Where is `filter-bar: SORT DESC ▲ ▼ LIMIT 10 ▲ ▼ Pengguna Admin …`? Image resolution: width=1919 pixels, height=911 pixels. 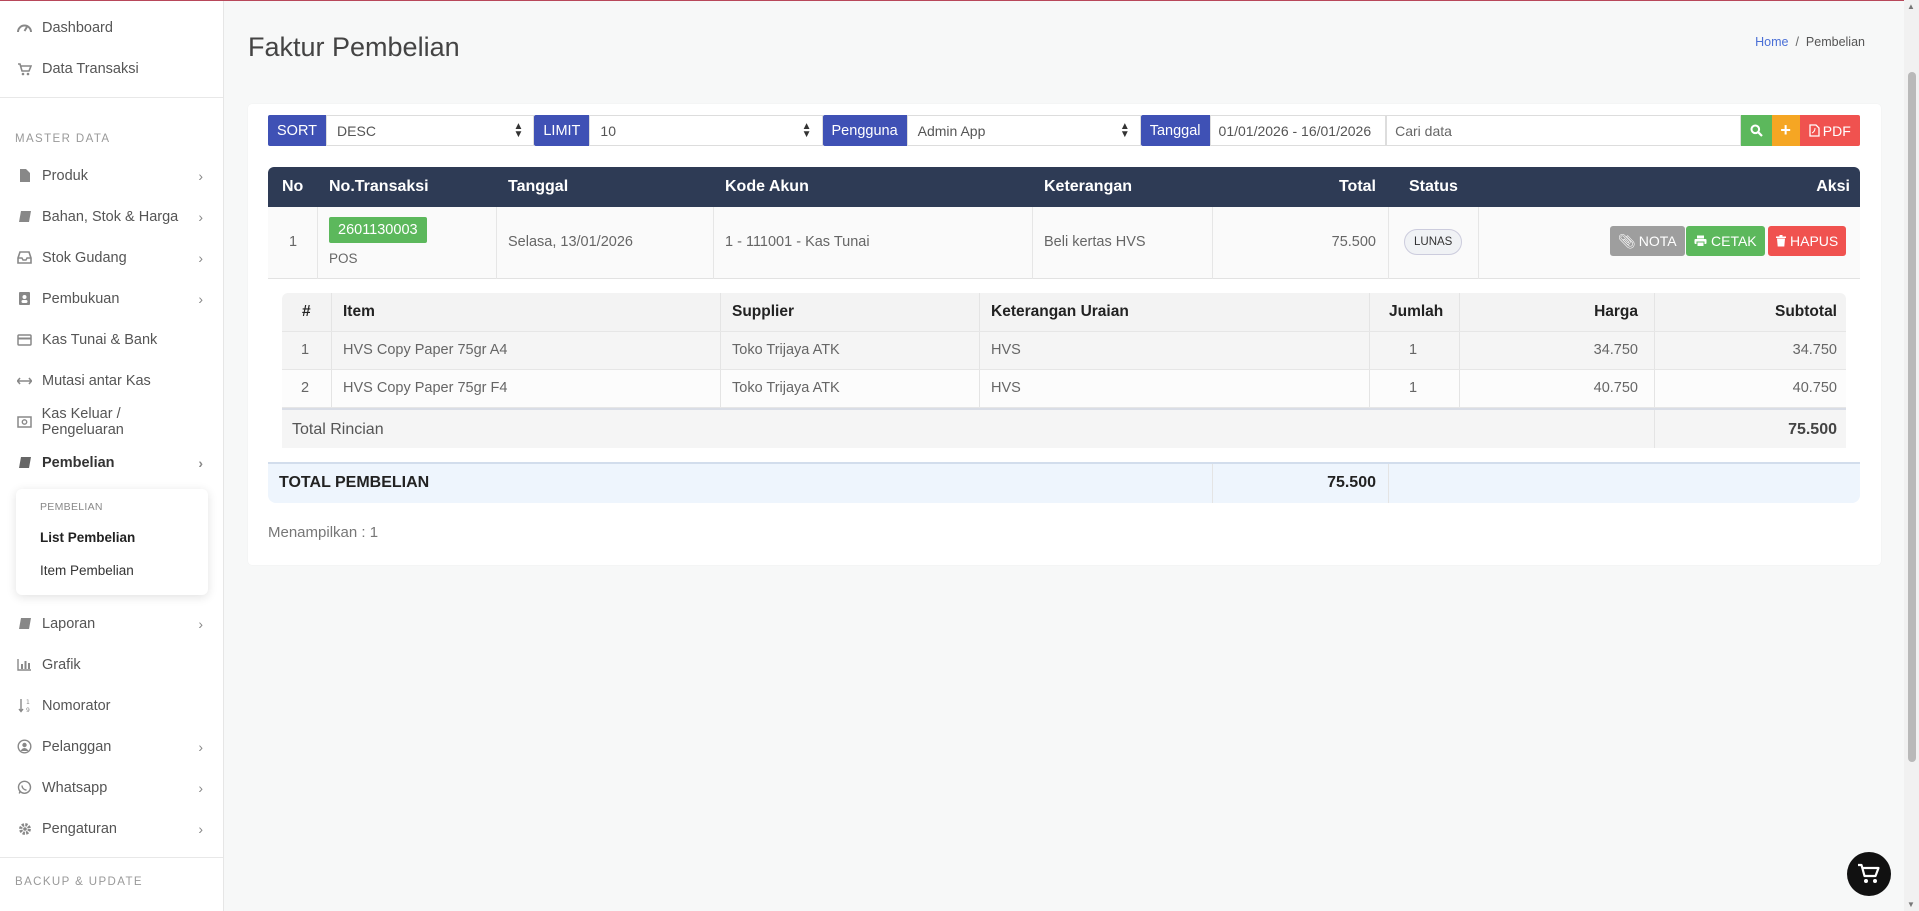
filter-bar: SORT DESC ▲ ▼ LIMIT 10 ▲ ▼ Pengguna Admin … is located at coordinates (1064, 130).